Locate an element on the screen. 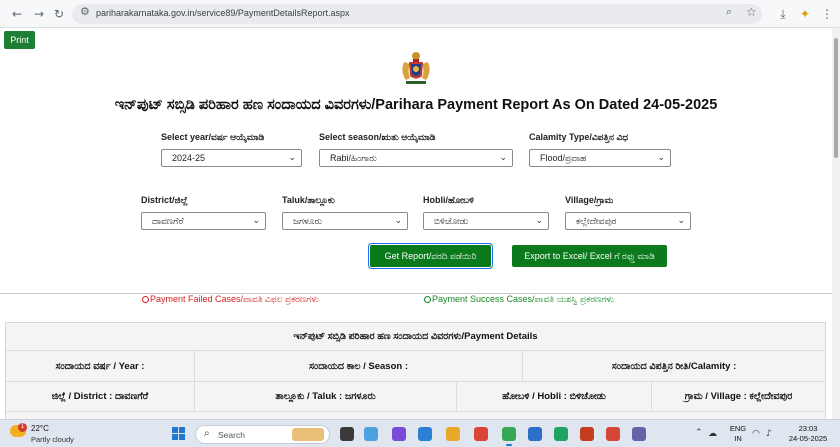  taluk-select-value: ಜಗಳೂರು is located at coordinates (308, 221).